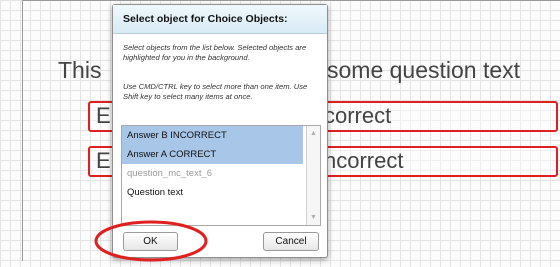 The height and width of the screenshot is (267, 560). Describe the element at coordinates (220, 19) in the screenshot. I see `dialog-title: Select object for Choice Objects:` at that location.